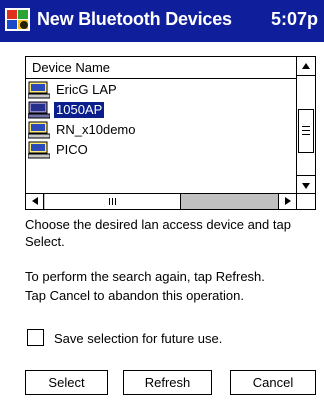  I want to click on list-item-label: EricG LAP, so click(86, 89).